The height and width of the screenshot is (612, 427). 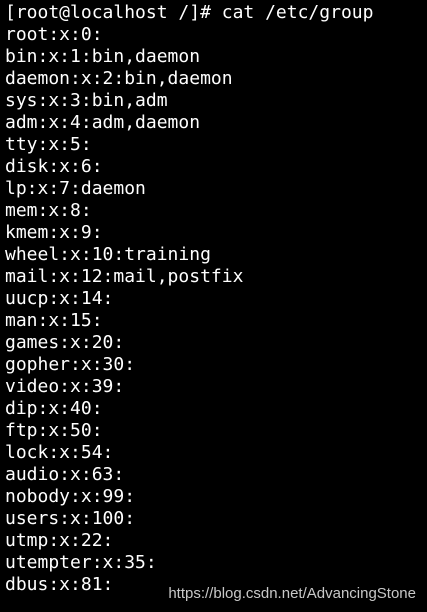 What do you see at coordinates (65, 474) in the screenshot?
I see `group-entry-line: audio:x:63:` at bounding box center [65, 474].